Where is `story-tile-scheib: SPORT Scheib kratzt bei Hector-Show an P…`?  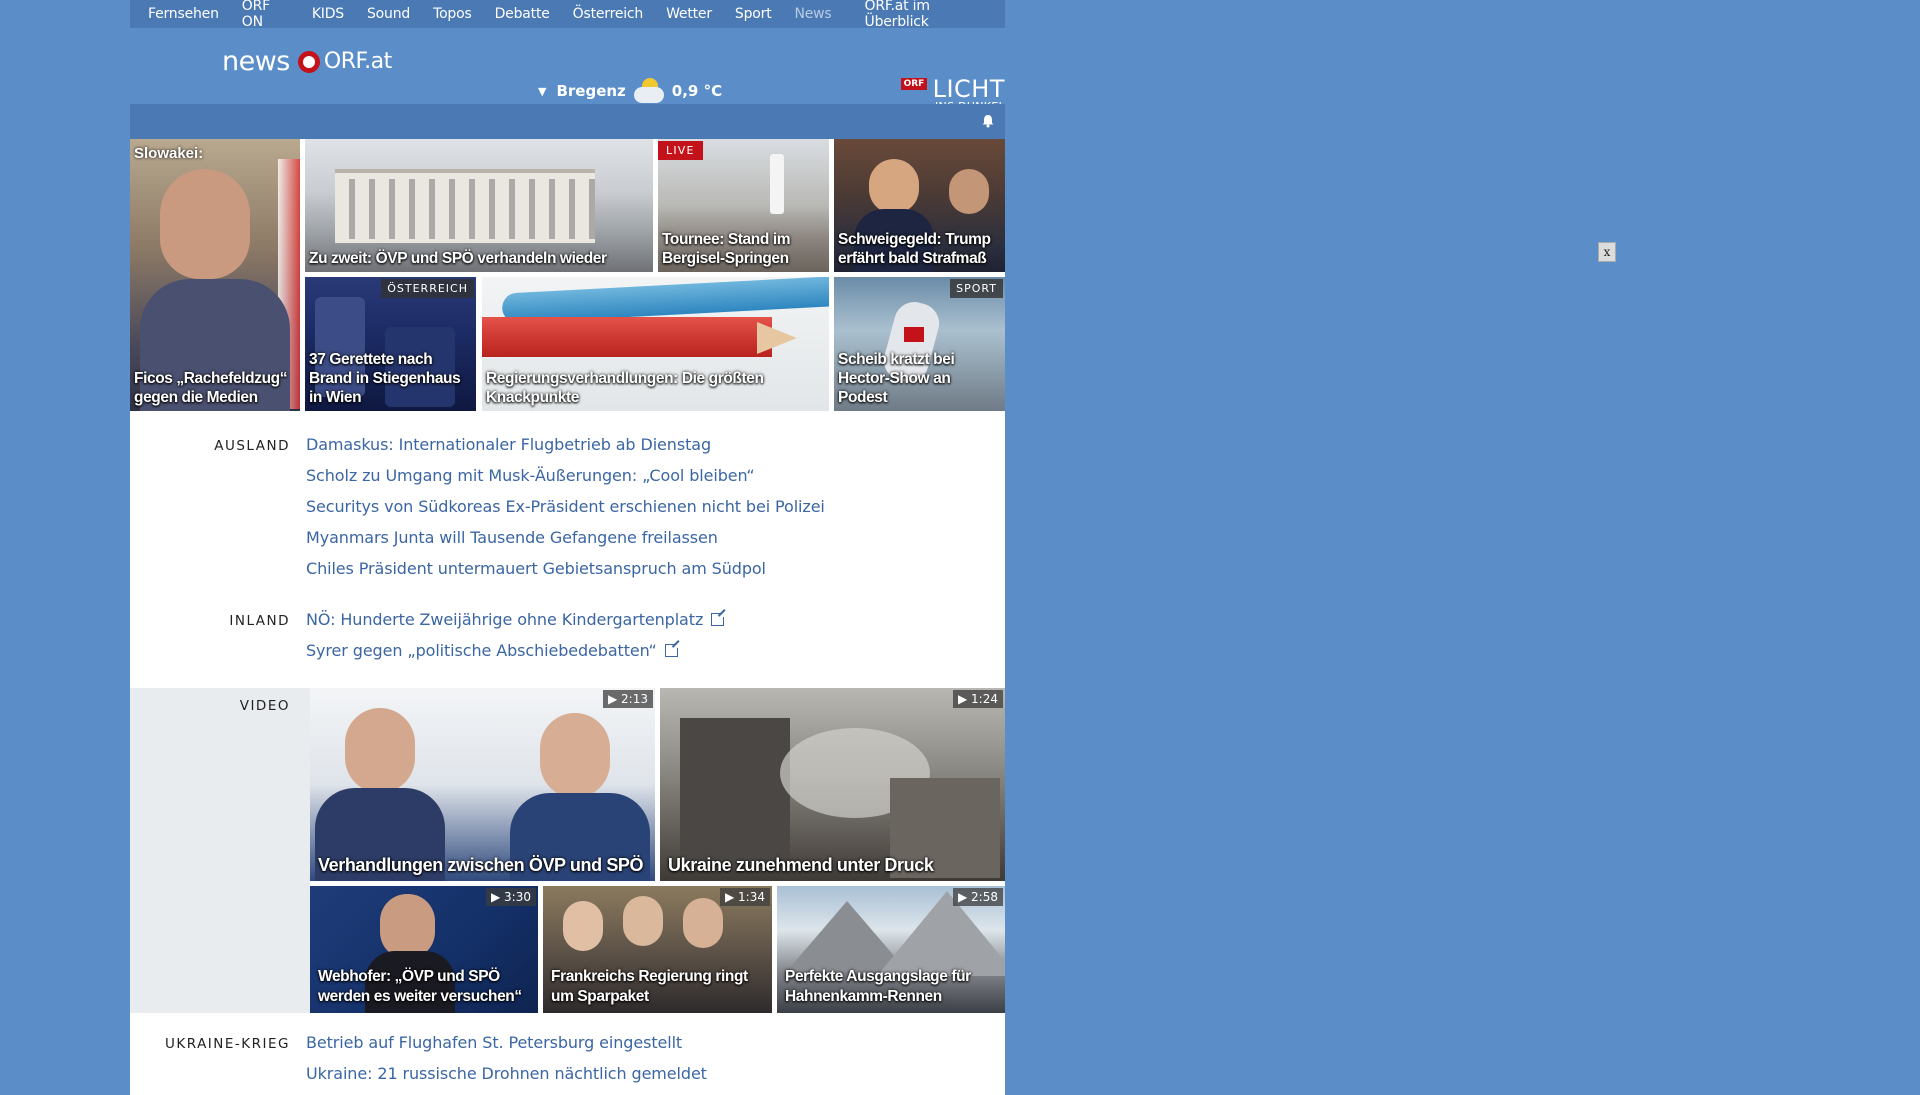
story-tile-scheib: SPORT Scheib kratzt bei Hector-Show an P… is located at coordinates (919, 344).